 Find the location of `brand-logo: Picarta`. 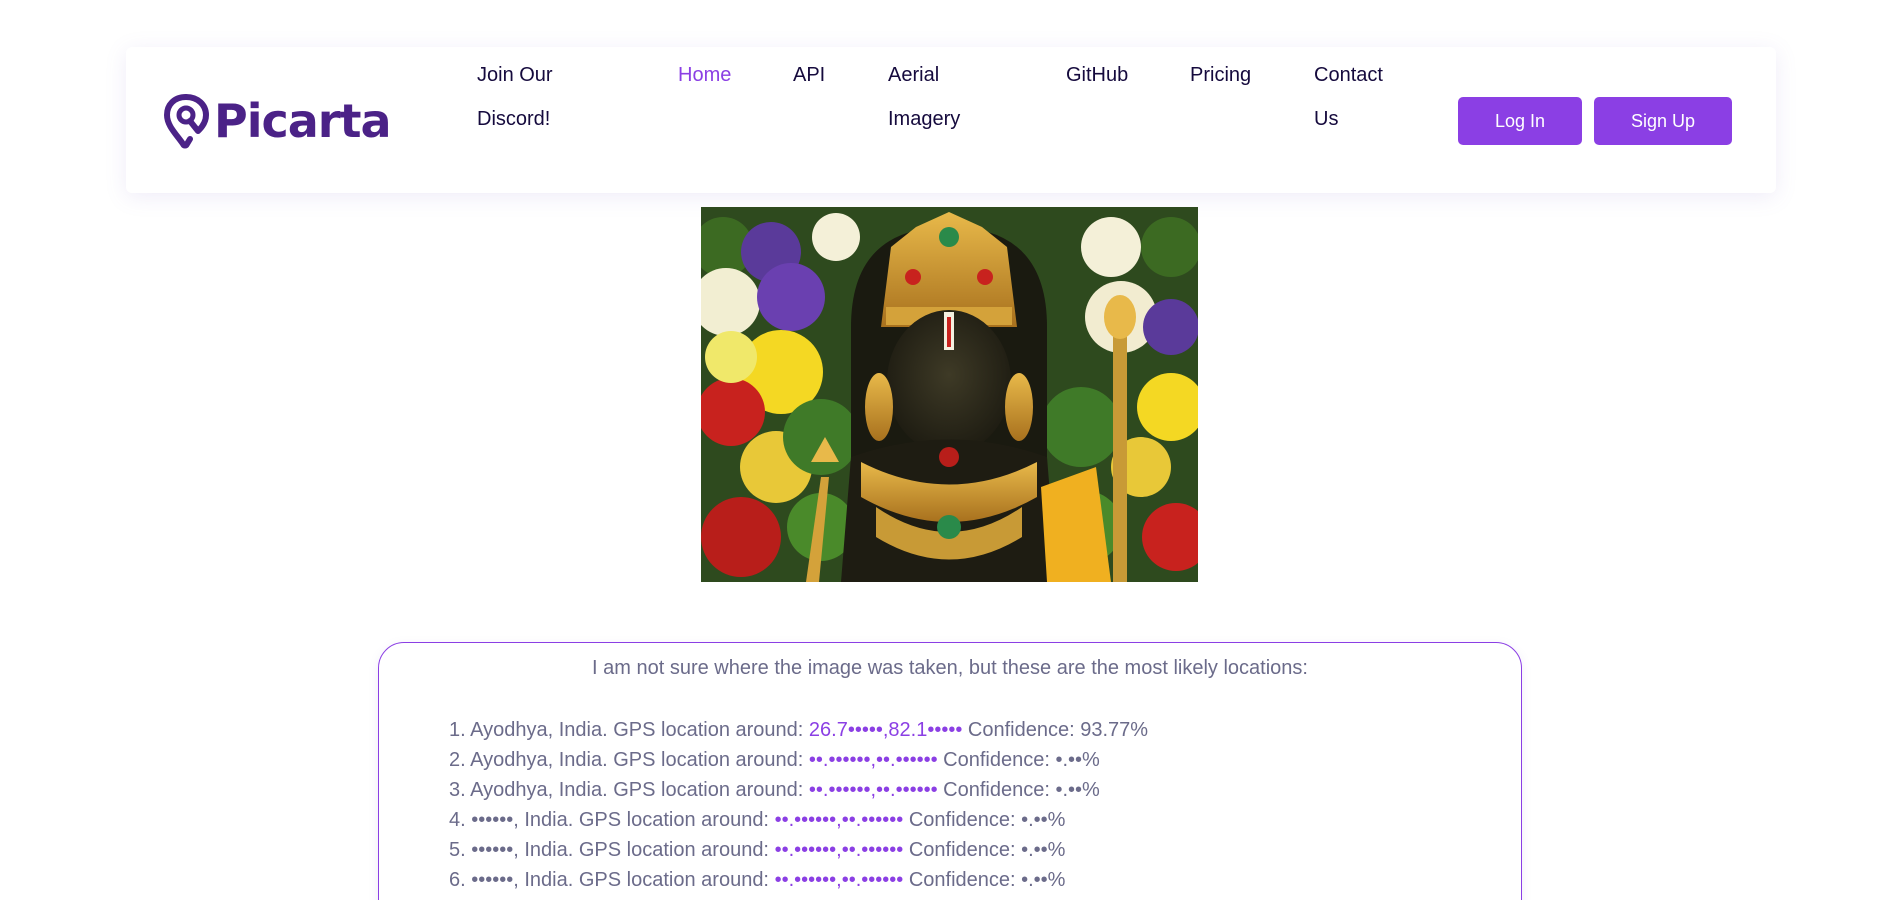

brand-logo: Picarta is located at coordinates (278, 121).